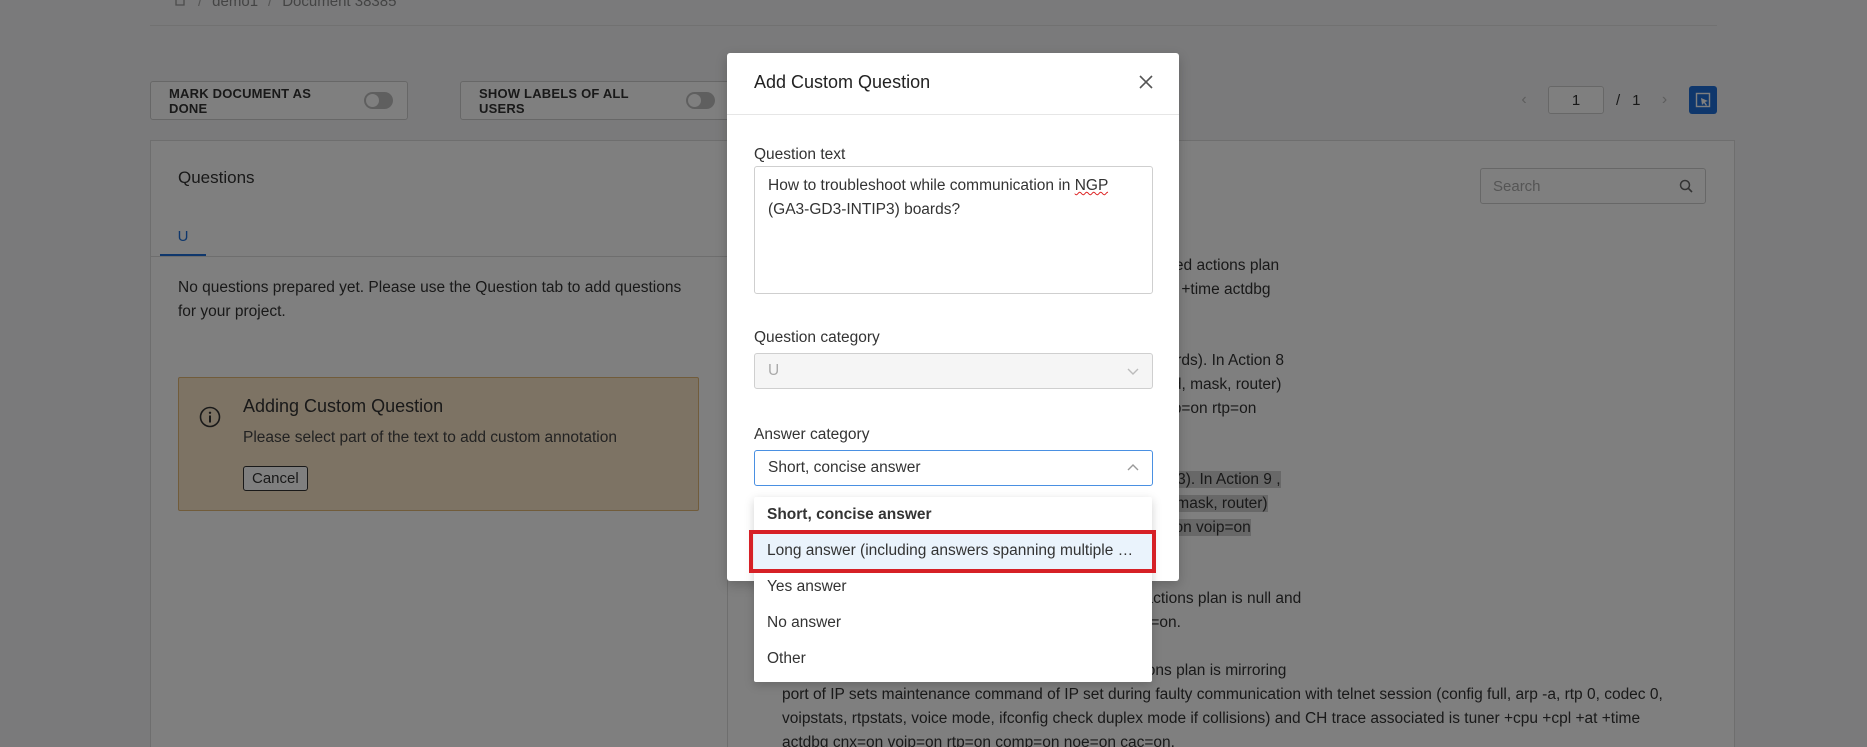 The height and width of the screenshot is (747, 1867). I want to click on chevron-down-icon, so click(1133, 371).